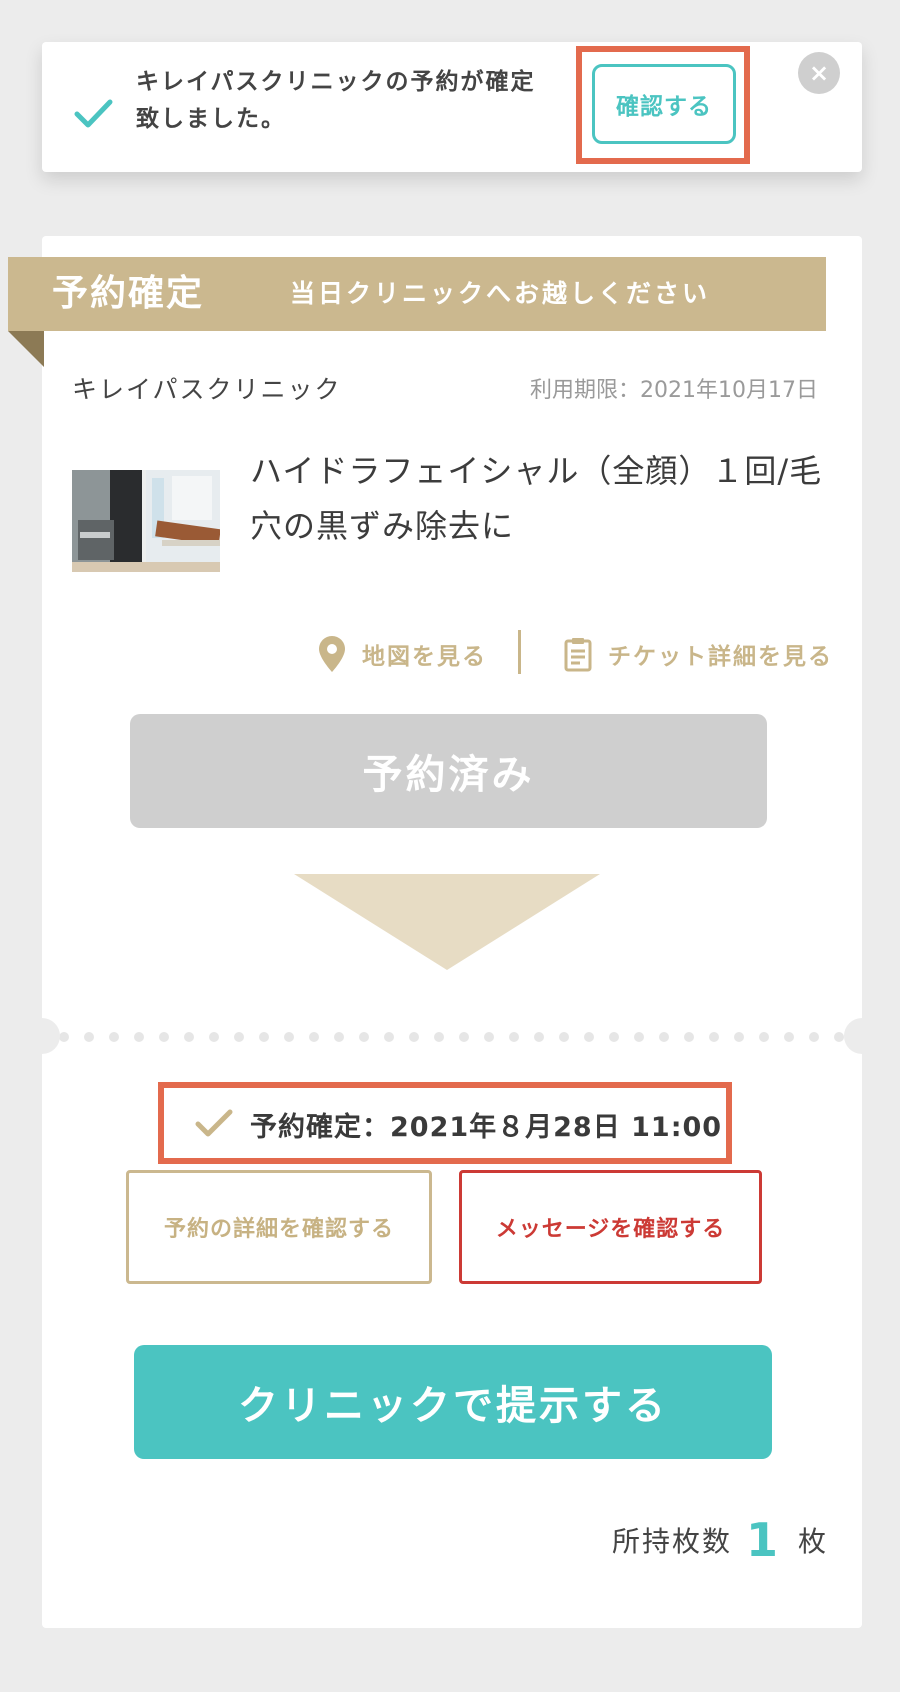  I want to click on ticket-detail-link-label: チケット詳細を見る, so click(720, 657).